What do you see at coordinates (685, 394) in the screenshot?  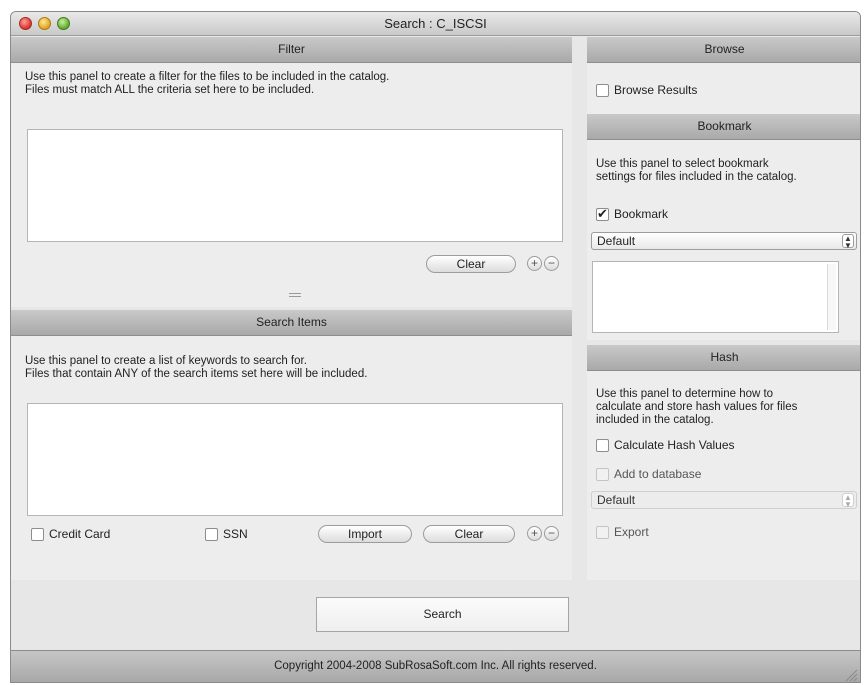 I see `hash-description-line1: Use this panel to determine how to` at bounding box center [685, 394].